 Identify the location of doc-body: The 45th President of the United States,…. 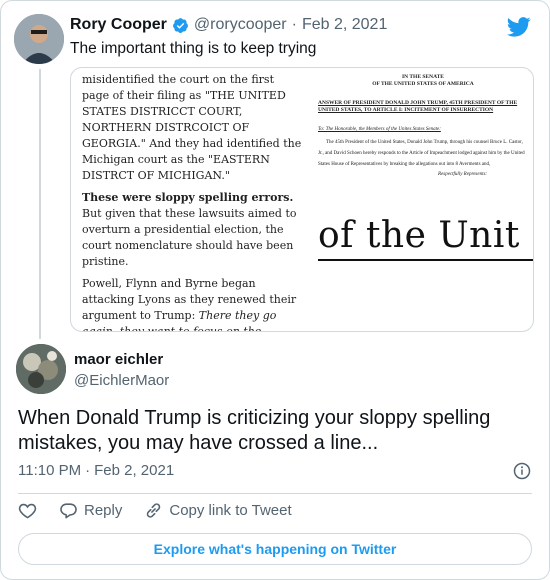
(421, 153).